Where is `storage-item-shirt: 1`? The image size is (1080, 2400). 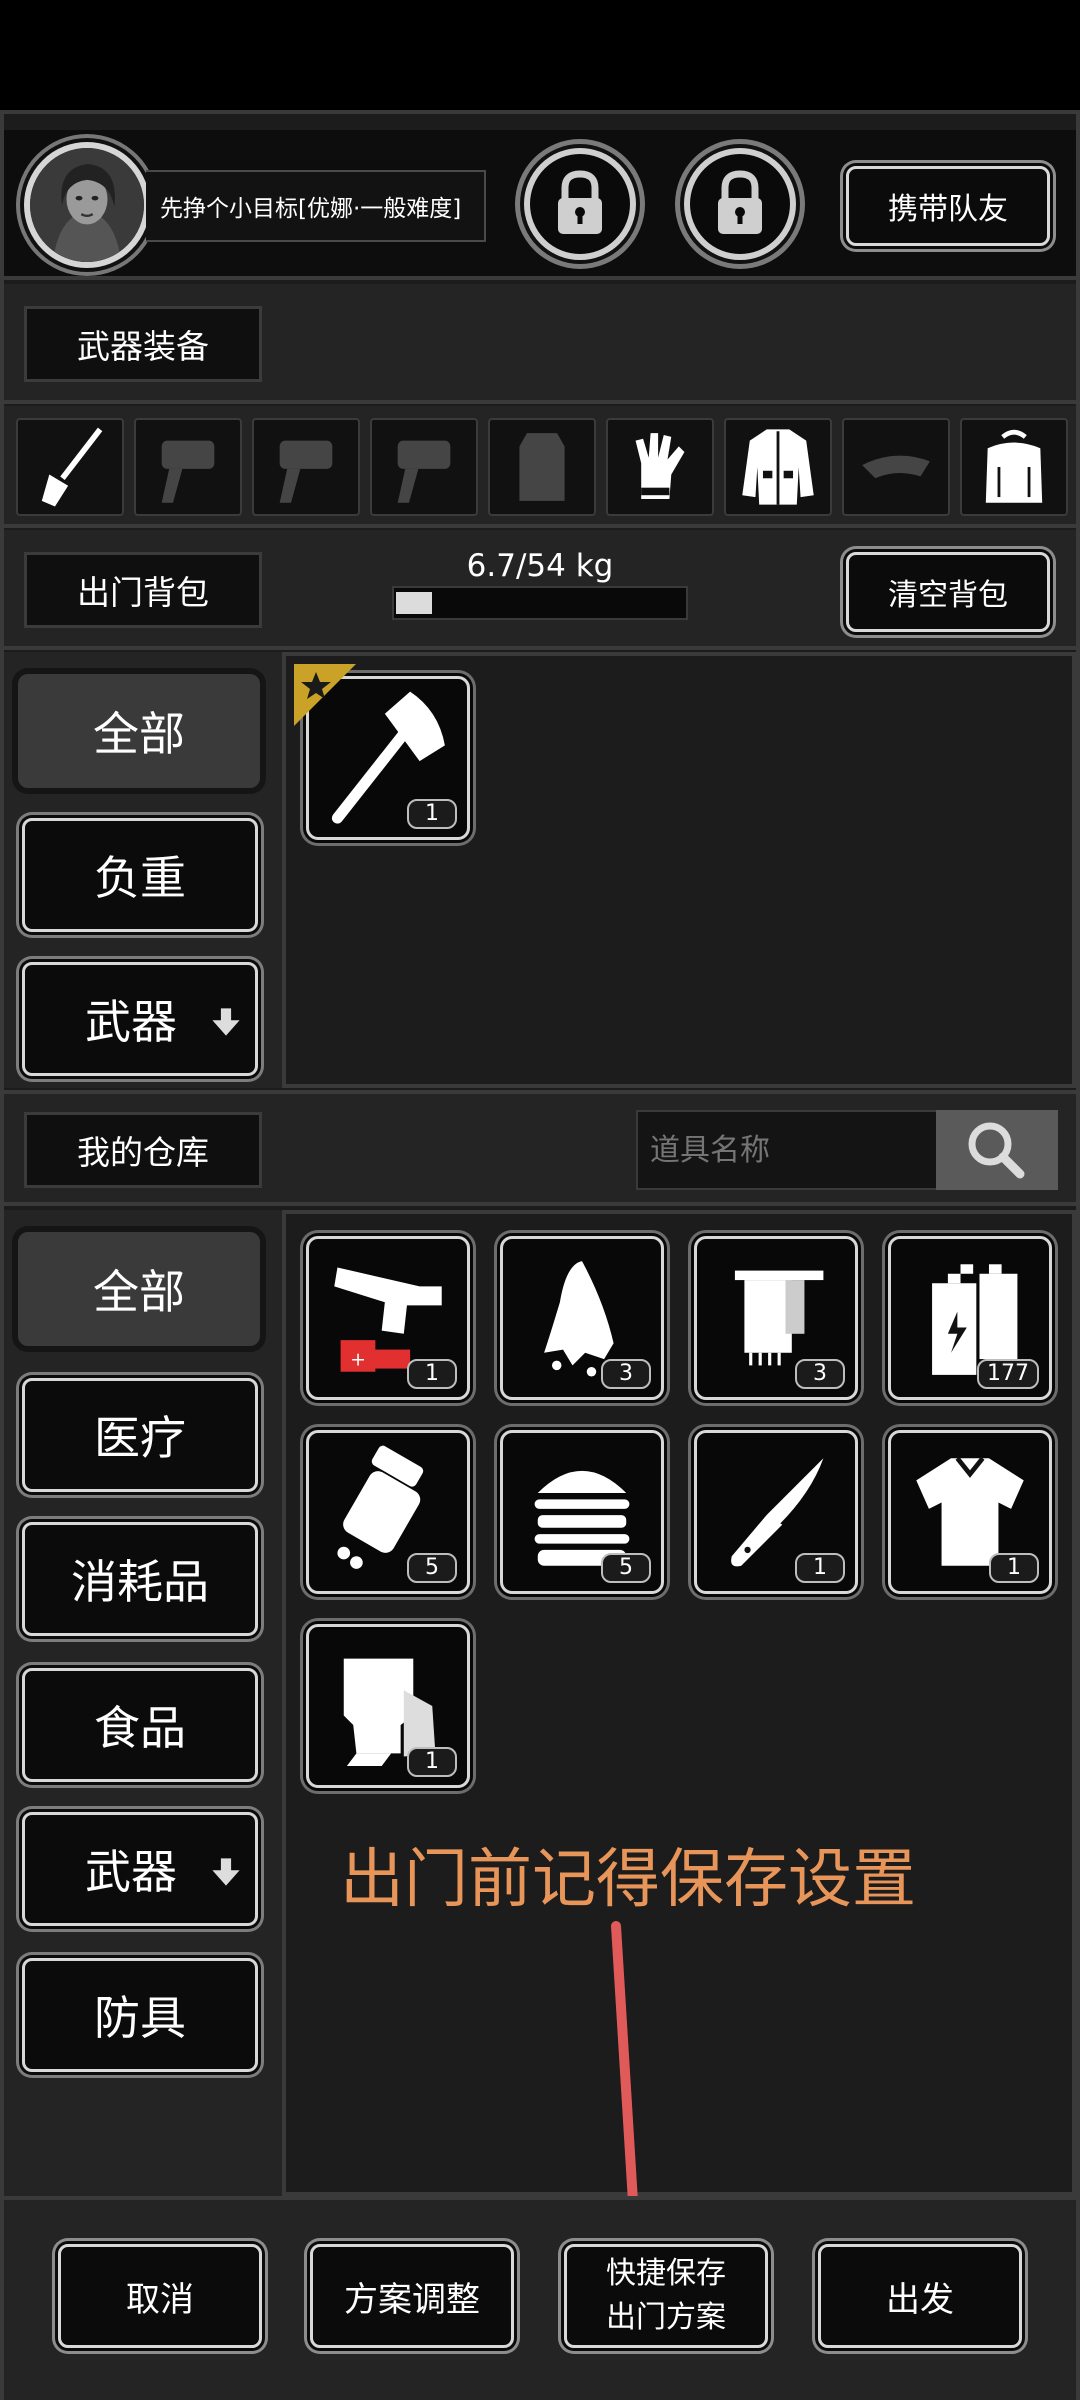 storage-item-shirt: 1 is located at coordinates (970, 1512).